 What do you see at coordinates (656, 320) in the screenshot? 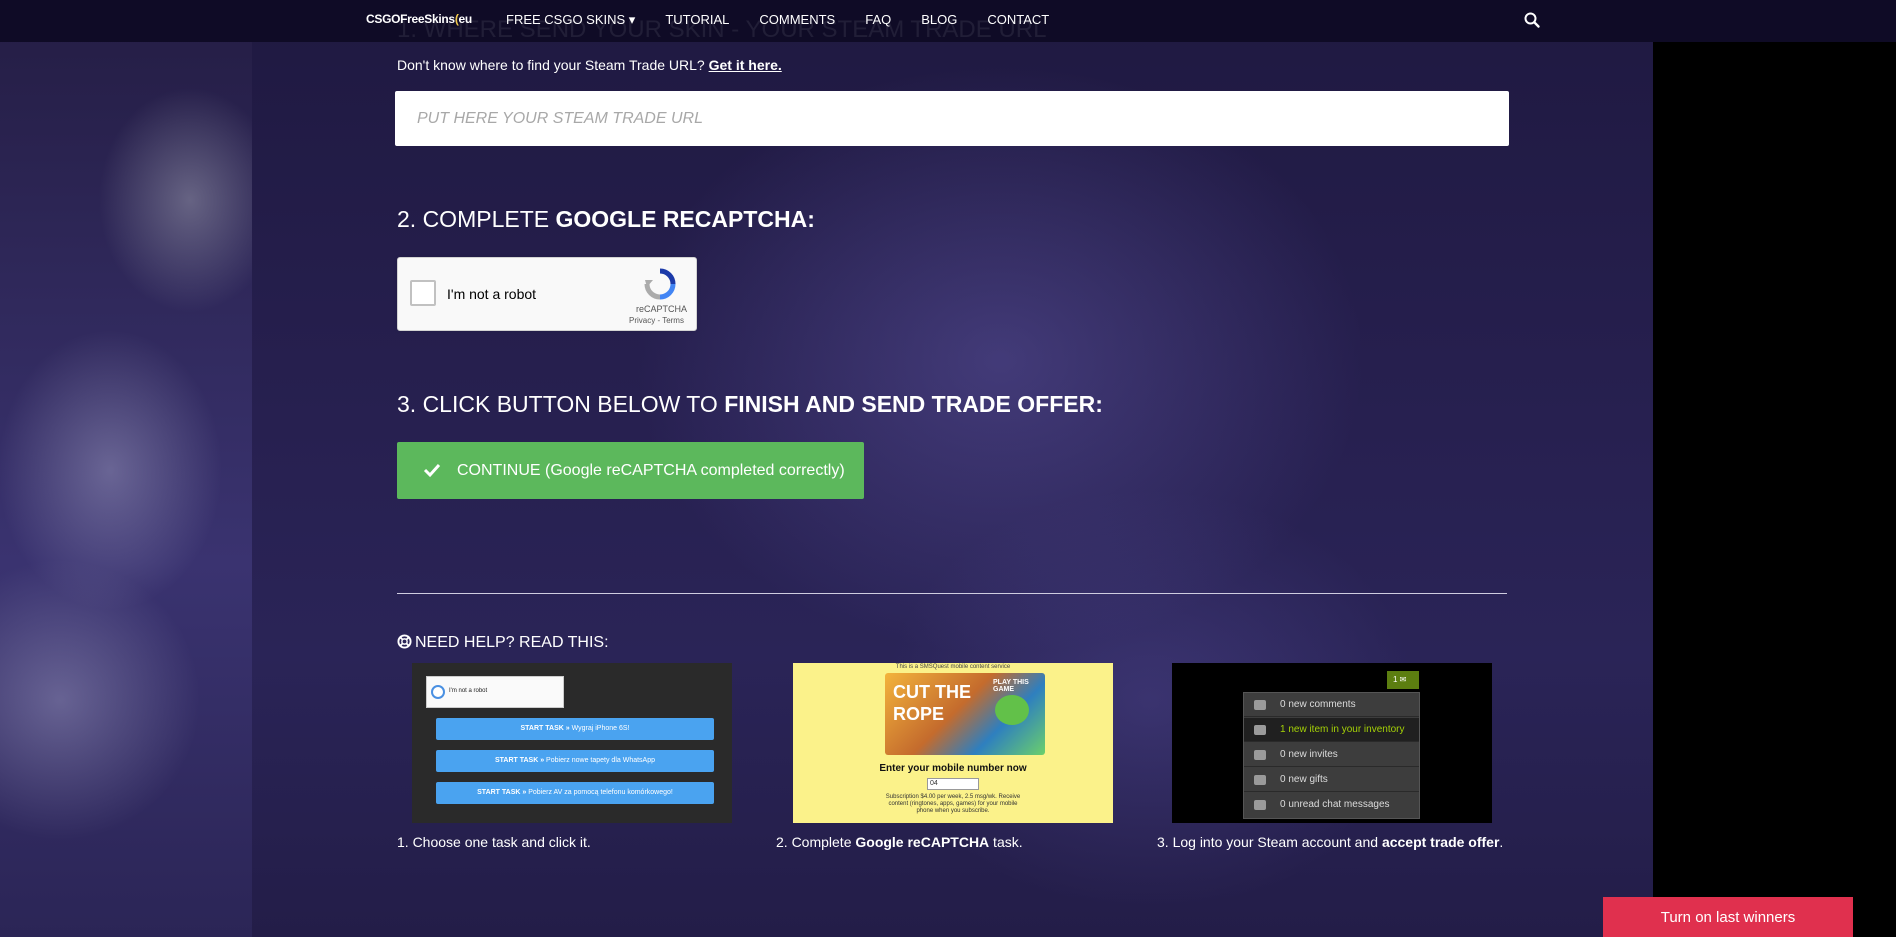
I see `recaptcha-terms-link: Privacy - Terms` at bounding box center [656, 320].